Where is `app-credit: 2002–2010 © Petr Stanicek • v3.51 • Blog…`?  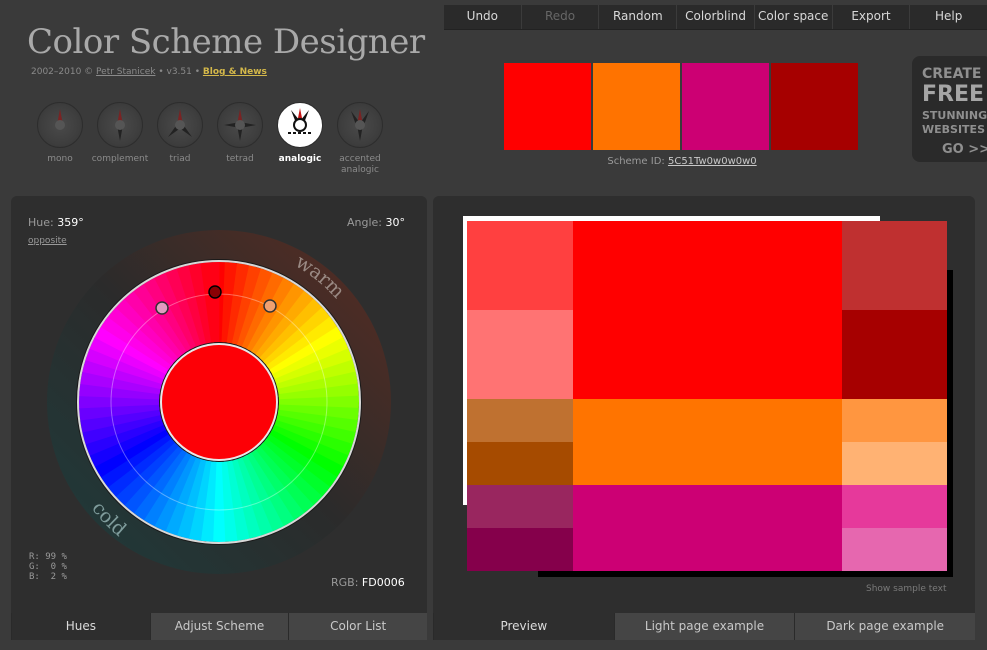 app-credit: 2002–2010 © Petr Stanicek • v3.51 • Blog… is located at coordinates (149, 72).